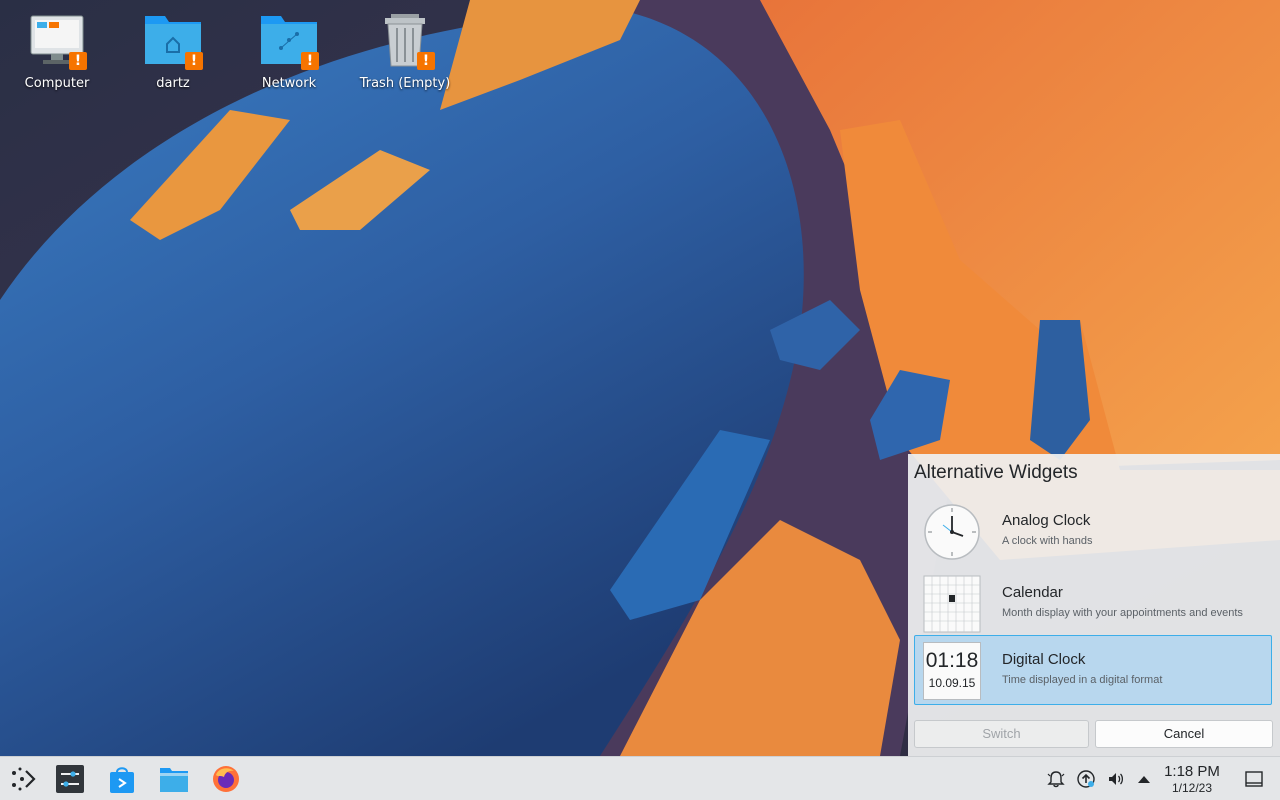 The image size is (1280, 800). What do you see at coordinates (174, 779) in the screenshot?
I see `dolphin-file-manager-icon` at bounding box center [174, 779].